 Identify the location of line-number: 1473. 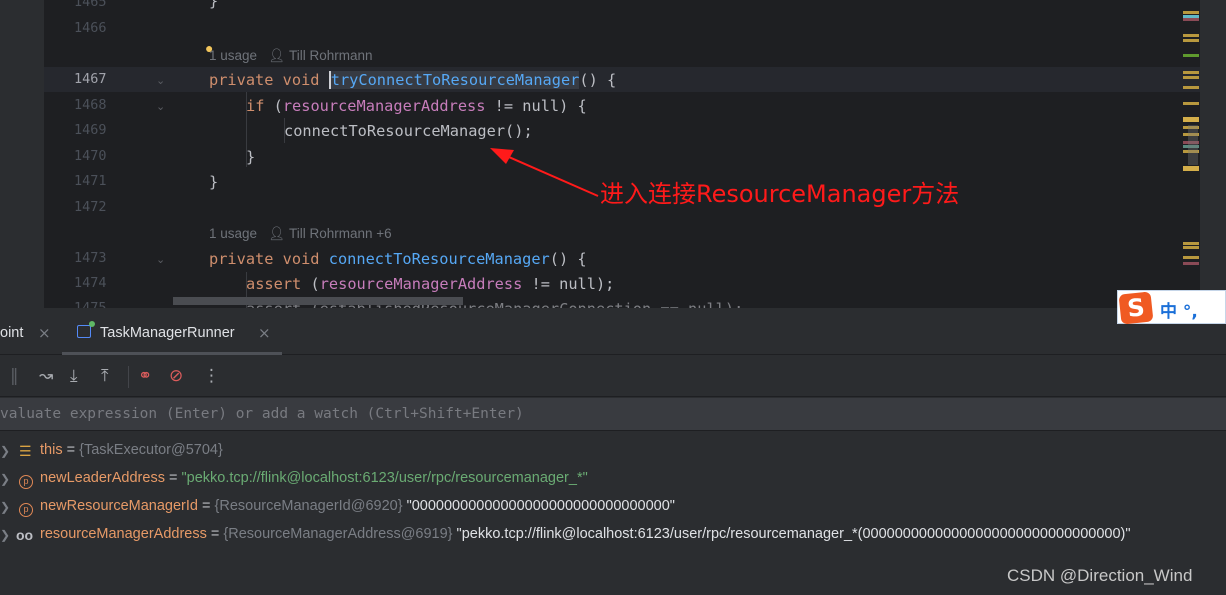
(90, 258).